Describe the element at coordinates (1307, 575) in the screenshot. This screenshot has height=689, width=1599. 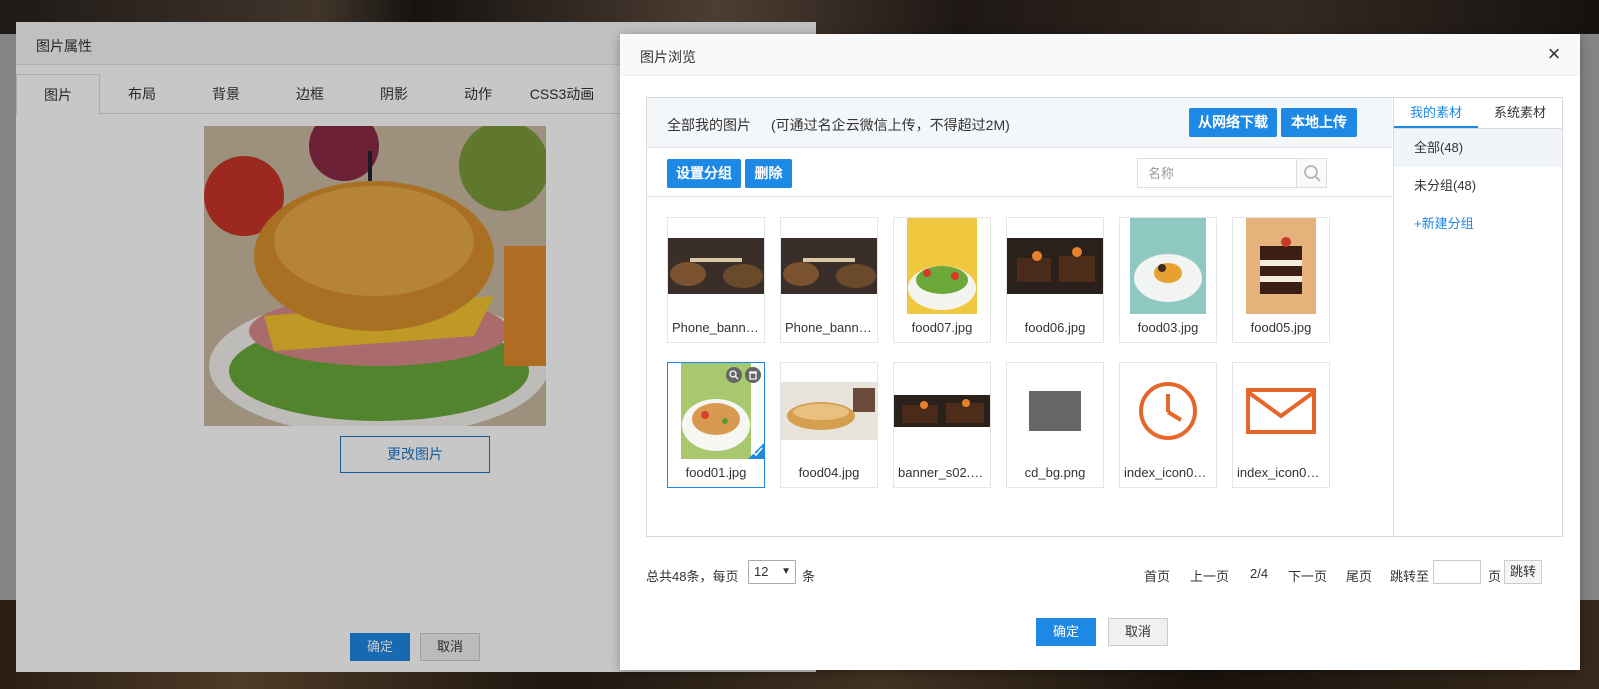
I see `next-page-link: 下一页` at that location.